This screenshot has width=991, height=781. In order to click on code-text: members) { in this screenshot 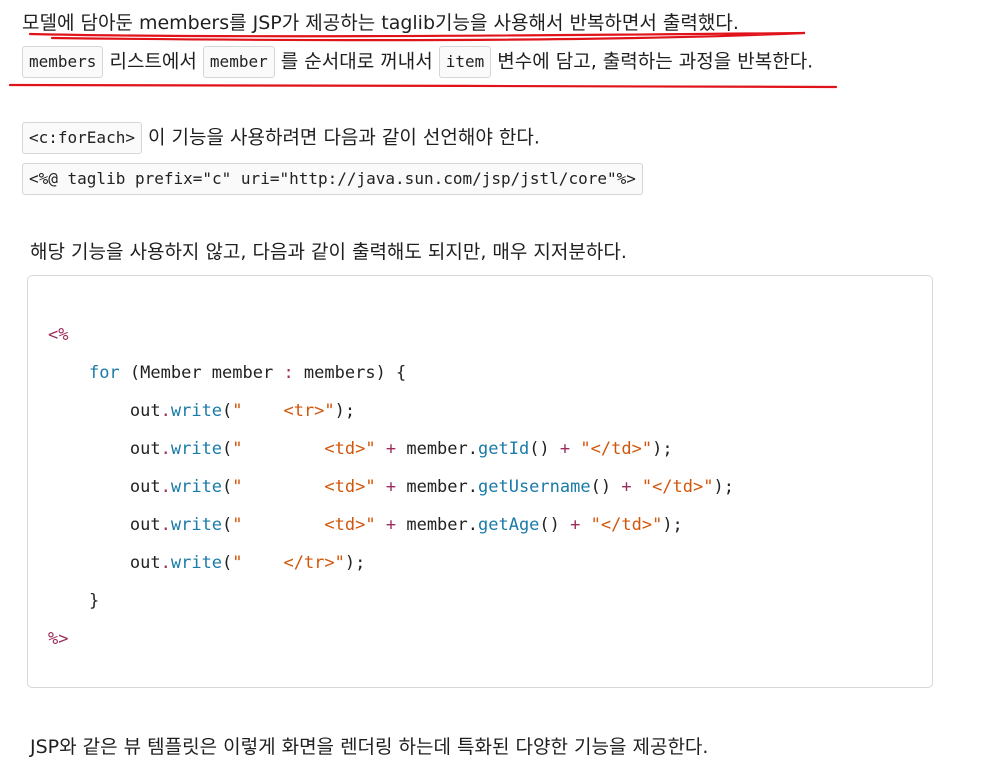, I will do `click(350, 373)`.